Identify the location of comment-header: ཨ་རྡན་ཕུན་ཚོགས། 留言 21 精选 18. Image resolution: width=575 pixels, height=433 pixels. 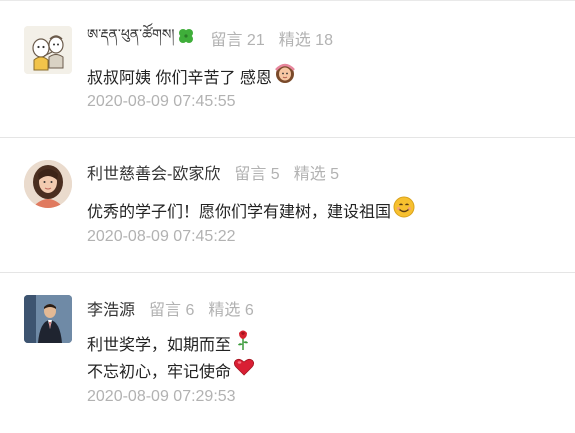
(210, 38).